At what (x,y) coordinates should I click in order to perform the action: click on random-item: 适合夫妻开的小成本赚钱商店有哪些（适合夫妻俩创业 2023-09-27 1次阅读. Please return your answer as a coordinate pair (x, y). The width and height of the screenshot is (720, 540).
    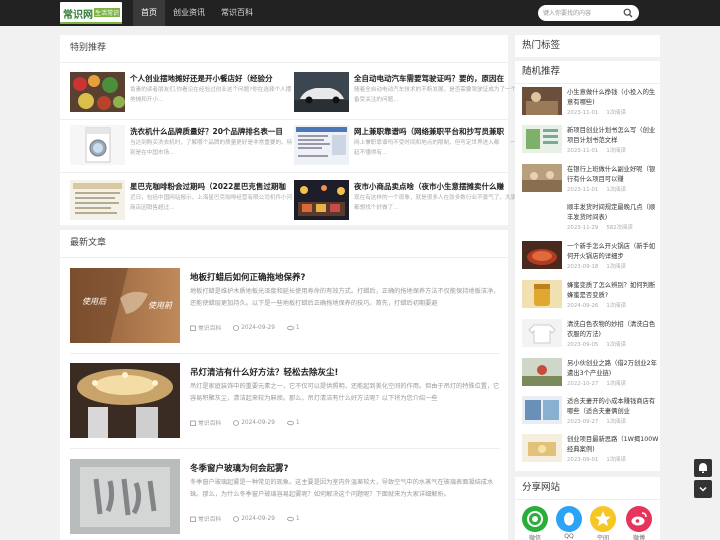
    Looking at the image, I should click on (592, 414).